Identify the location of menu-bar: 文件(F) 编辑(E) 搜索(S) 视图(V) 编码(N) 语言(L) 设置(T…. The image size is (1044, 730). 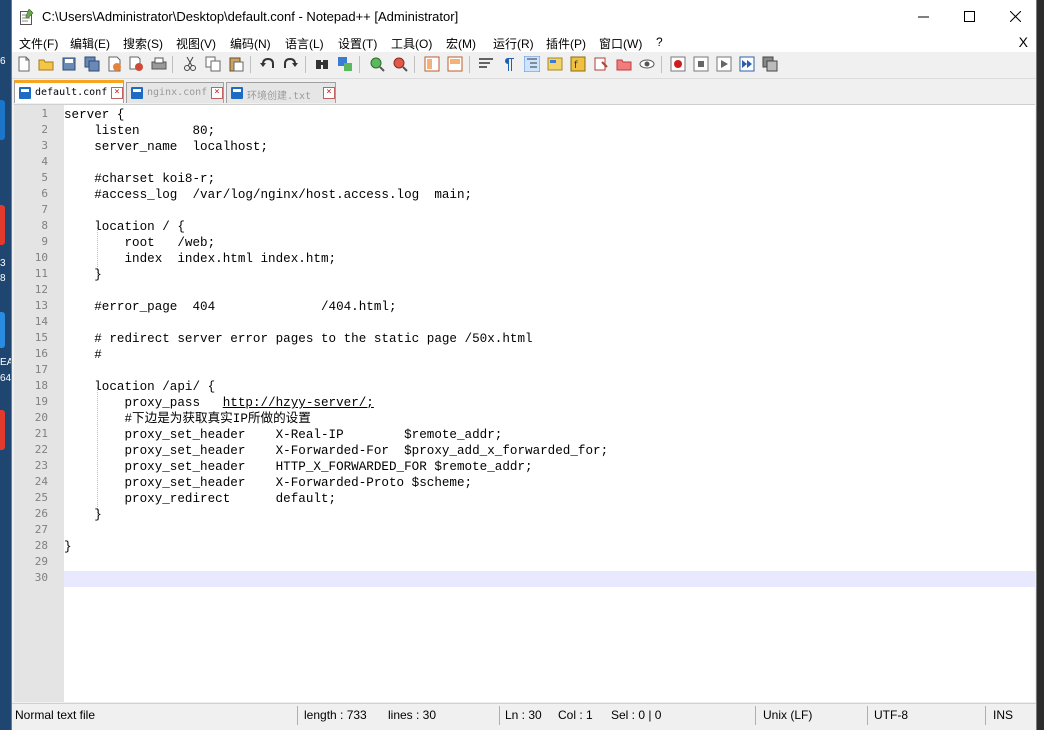
(524, 42).